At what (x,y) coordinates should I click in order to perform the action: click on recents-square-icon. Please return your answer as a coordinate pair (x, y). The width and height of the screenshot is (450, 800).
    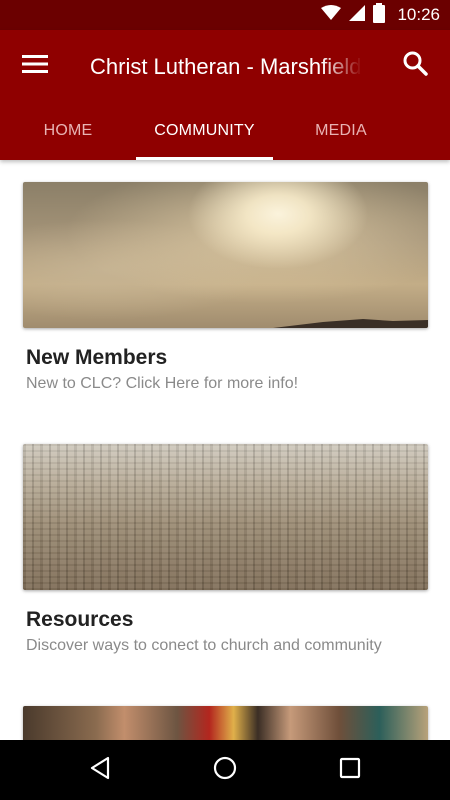
    Looking at the image, I should click on (350, 770).